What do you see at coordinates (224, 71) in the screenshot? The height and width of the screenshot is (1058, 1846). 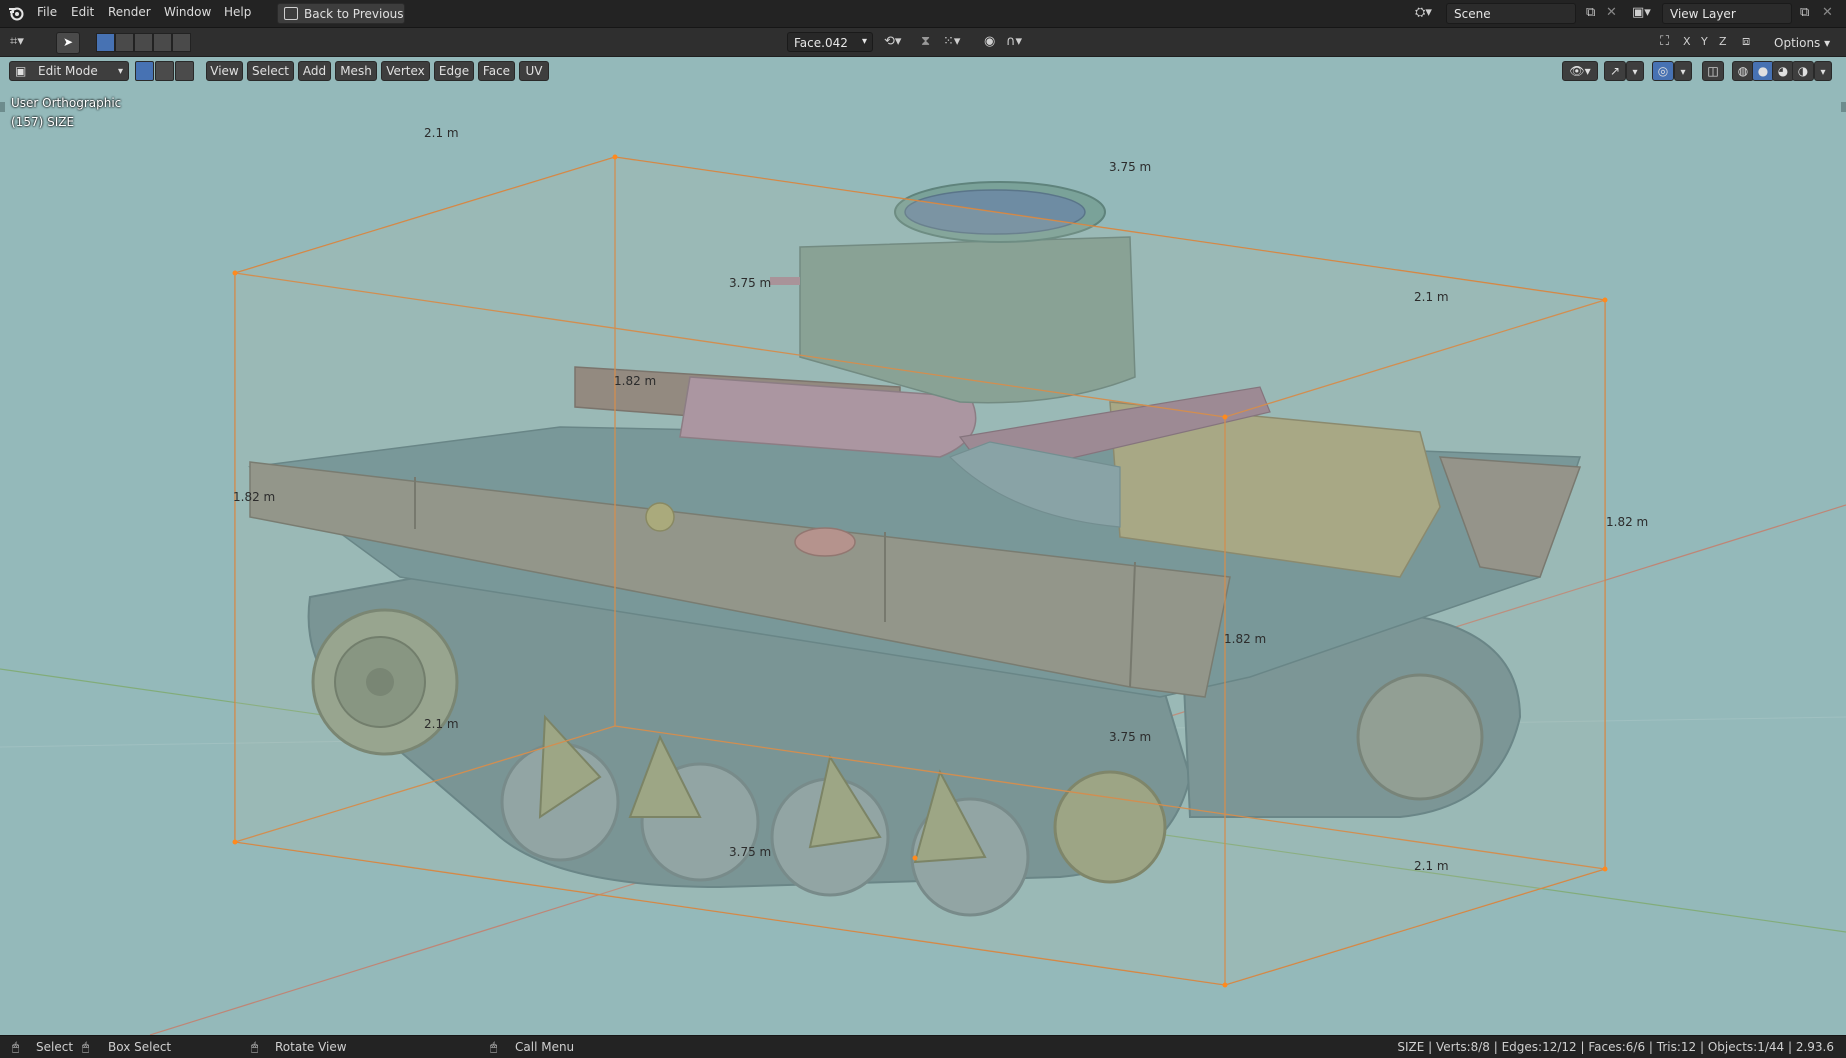 I see `menu-view: View` at bounding box center [224, 71].